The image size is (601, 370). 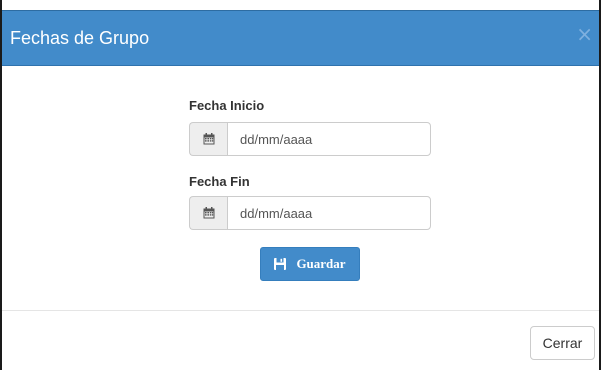 What do you see at coordinates (329, 139) in the screenshot?
I see `start-date-input` at bounding box center [329, 139].